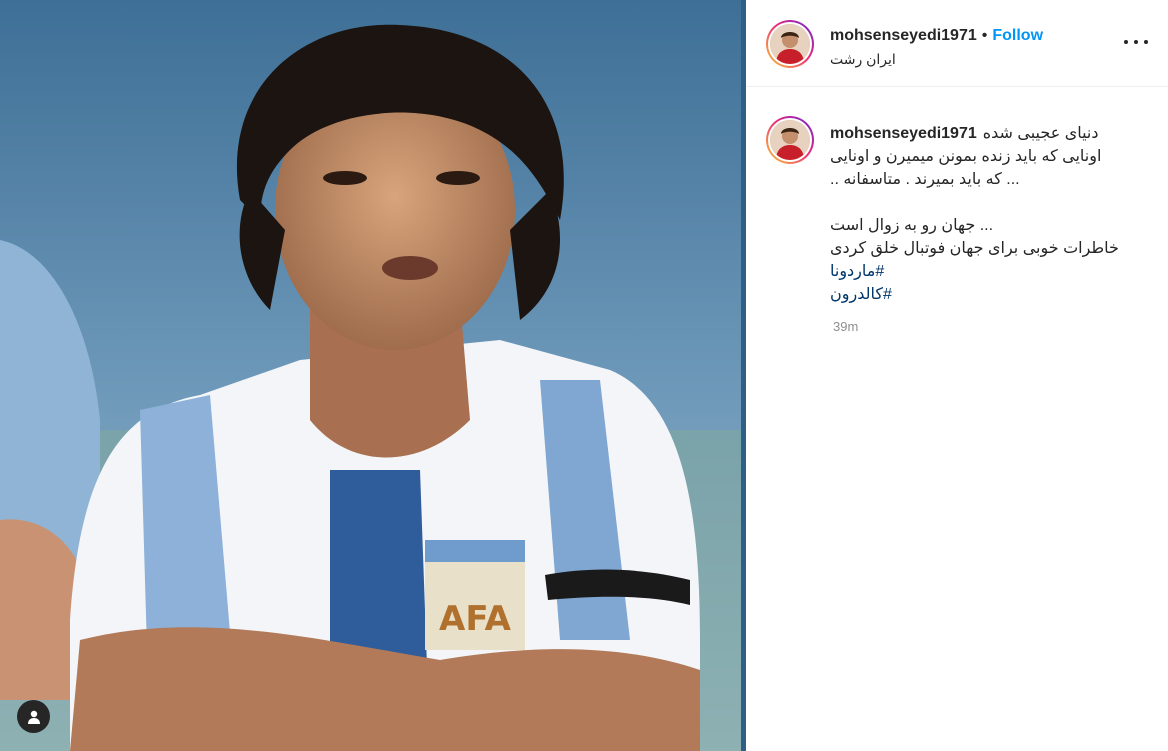 The image size is (1168, 751). What do you see at coordinates (985, 271) in the screenshot?
I see `hashtag-link: #ماردونا` at bounding box center [985, 271].